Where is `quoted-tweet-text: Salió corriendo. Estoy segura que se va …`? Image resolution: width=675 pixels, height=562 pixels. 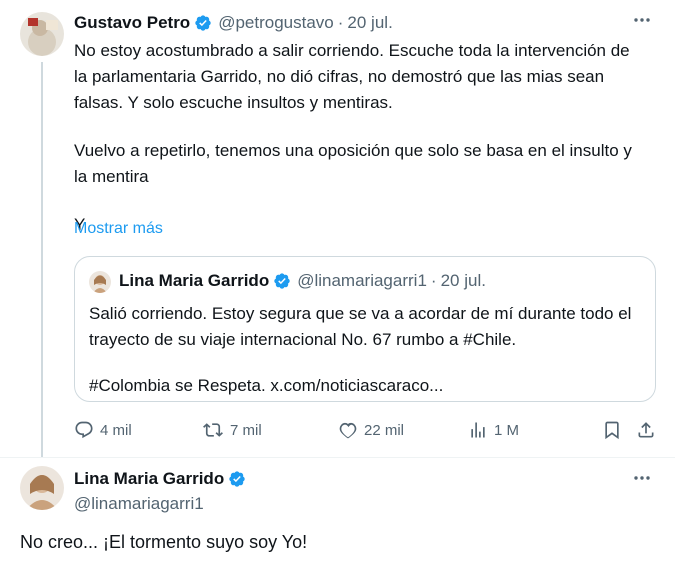
quoted-tweet-text: Salió corriendo. Estoy segura que se va … is located at coordinates (369, 350).